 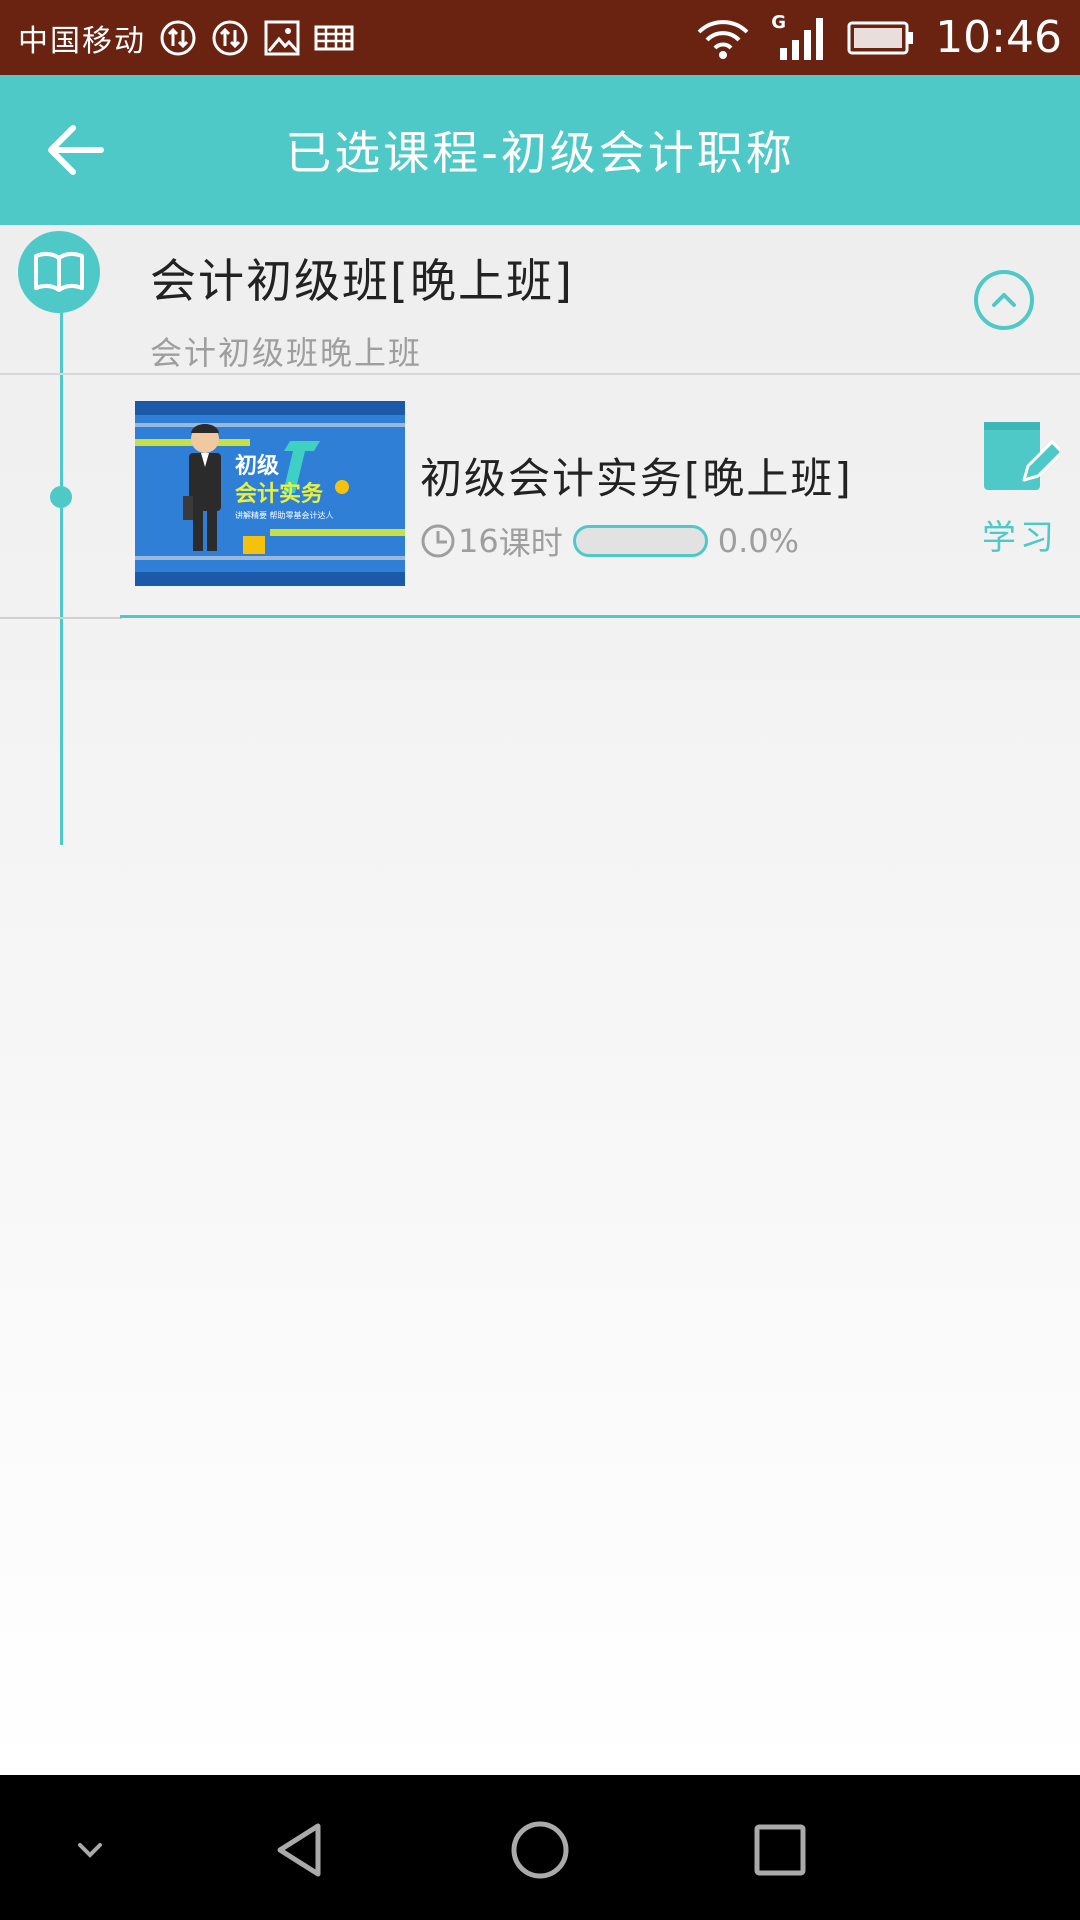 I want to click on lesson-hours: 16, so click(x=478, y=541).